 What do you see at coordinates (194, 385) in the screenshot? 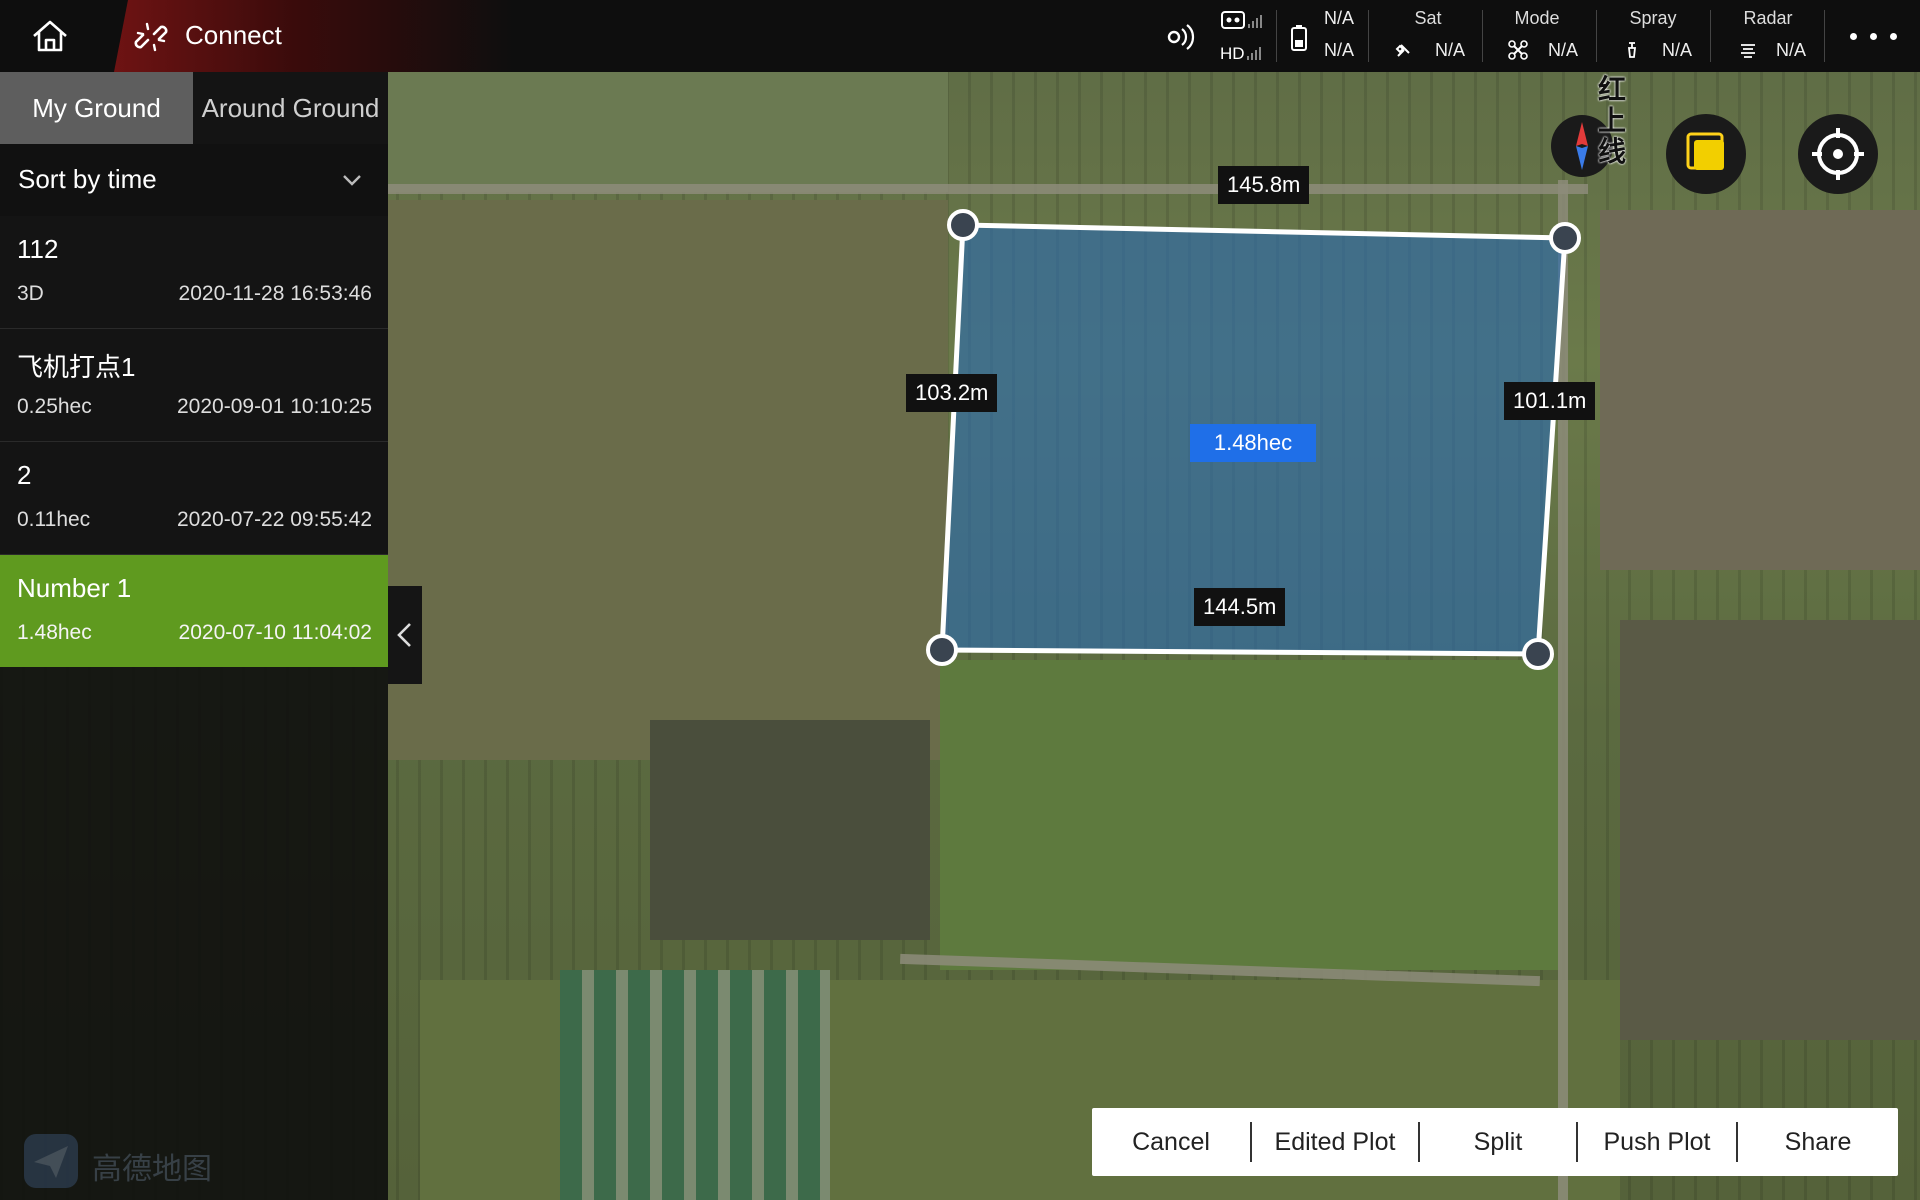
I see `plot-list-item: 飞机打点1 0.25hec 2020-09-01 10:10:25` at bounding box center [194, 385].